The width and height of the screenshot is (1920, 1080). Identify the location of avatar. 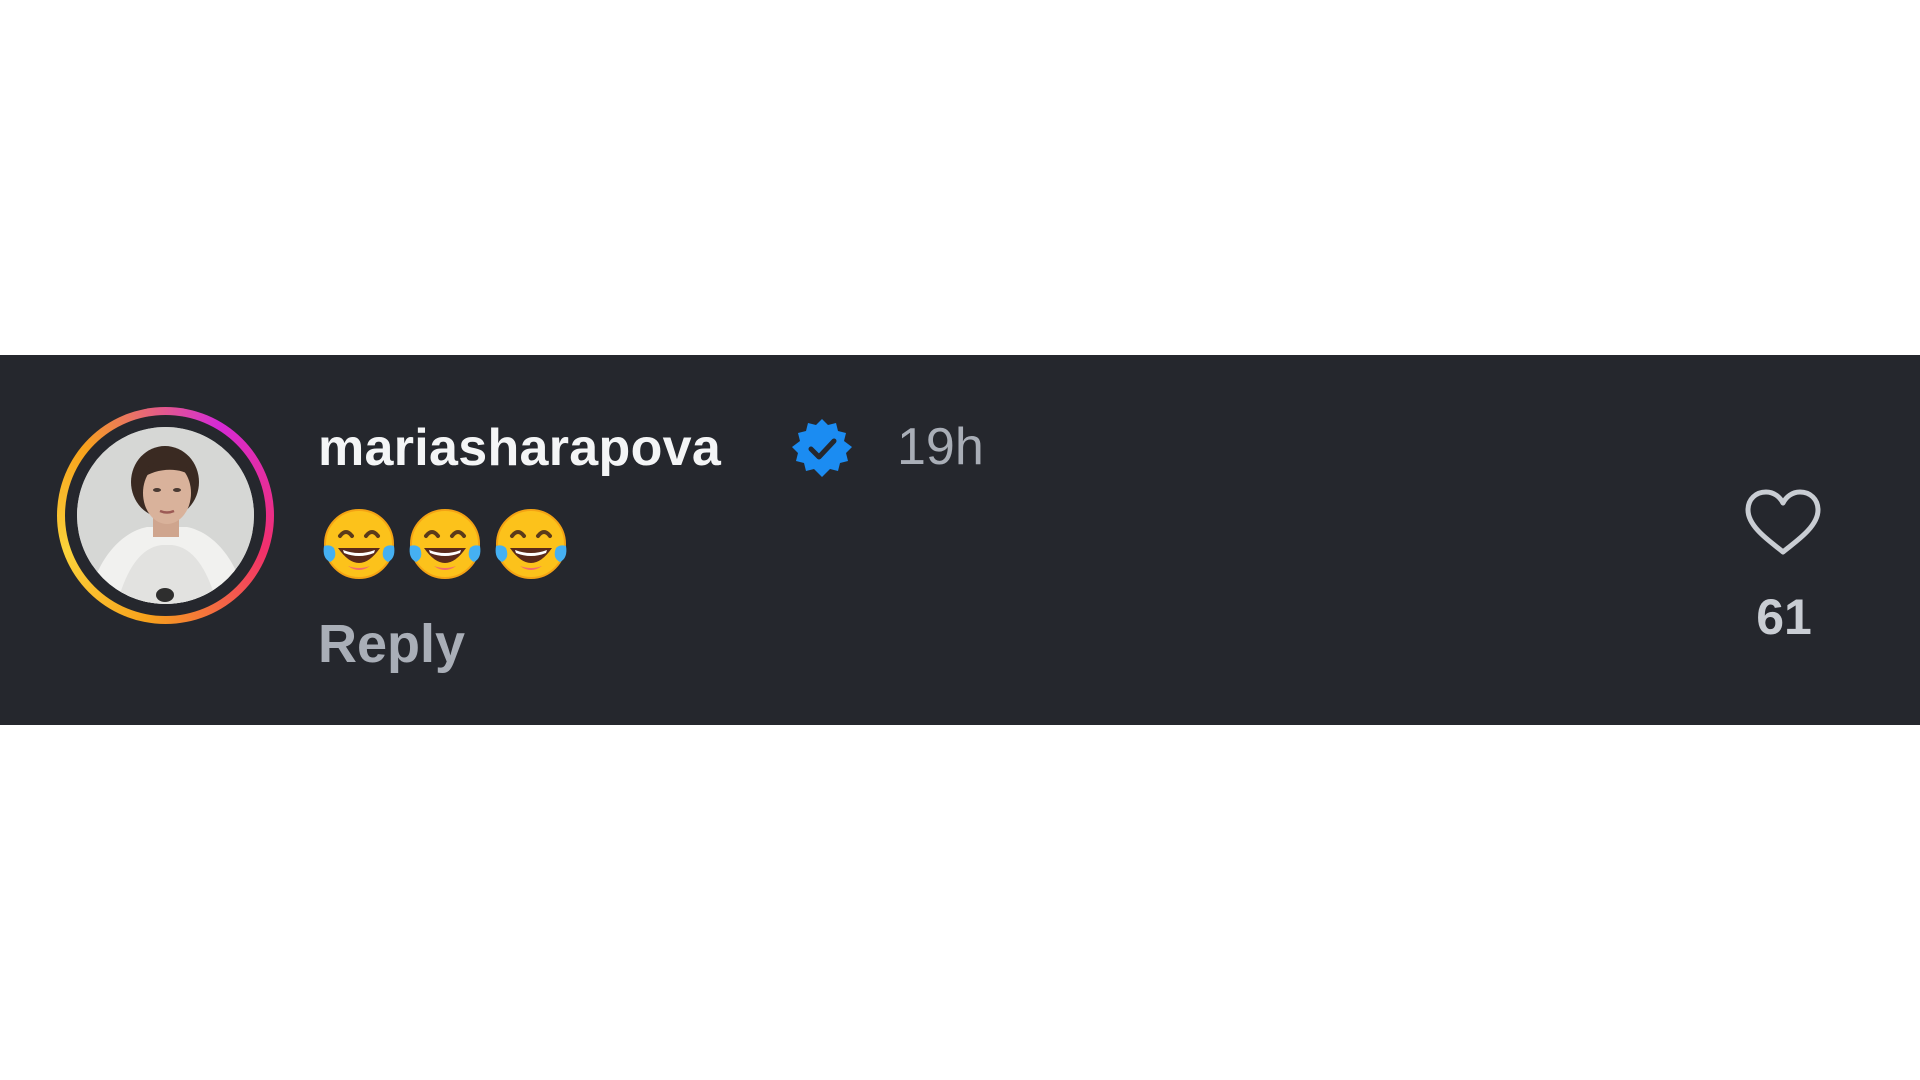
(165, 515).